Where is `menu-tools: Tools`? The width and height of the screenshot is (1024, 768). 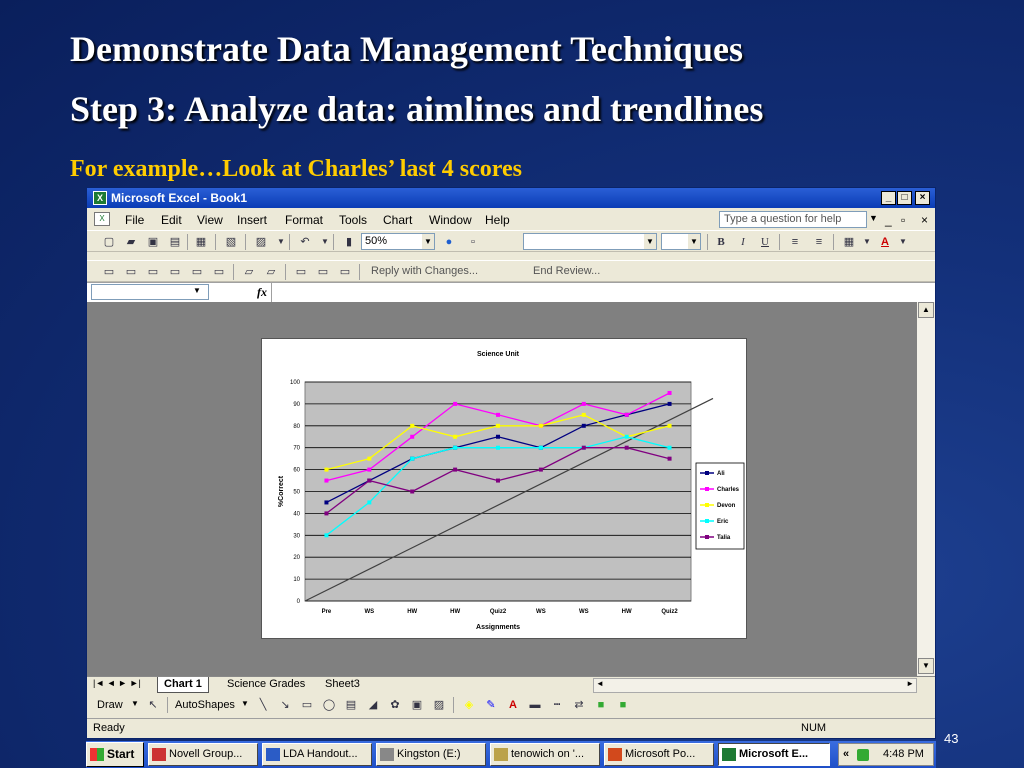
menu-tools: Tools is located at coordinates (353, 220).